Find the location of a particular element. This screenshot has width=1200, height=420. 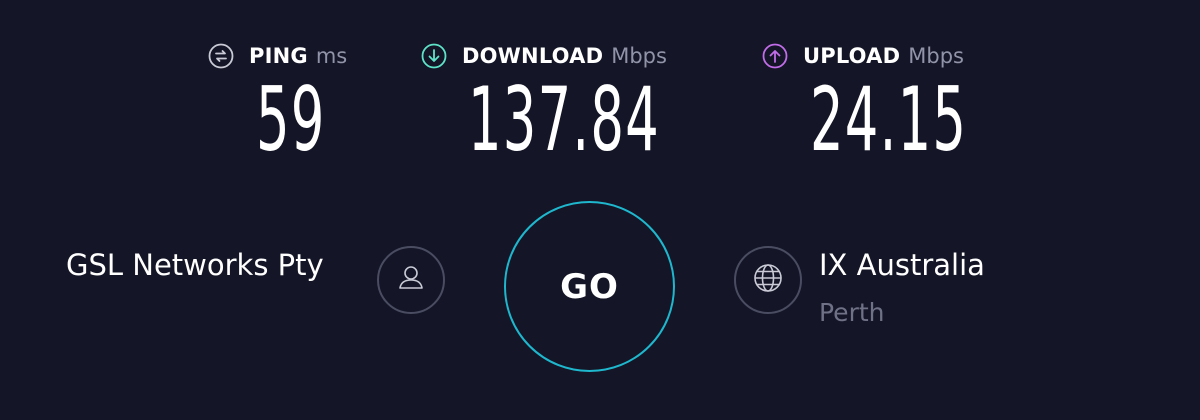

go-label: GO is located at coordinates (589, 286).